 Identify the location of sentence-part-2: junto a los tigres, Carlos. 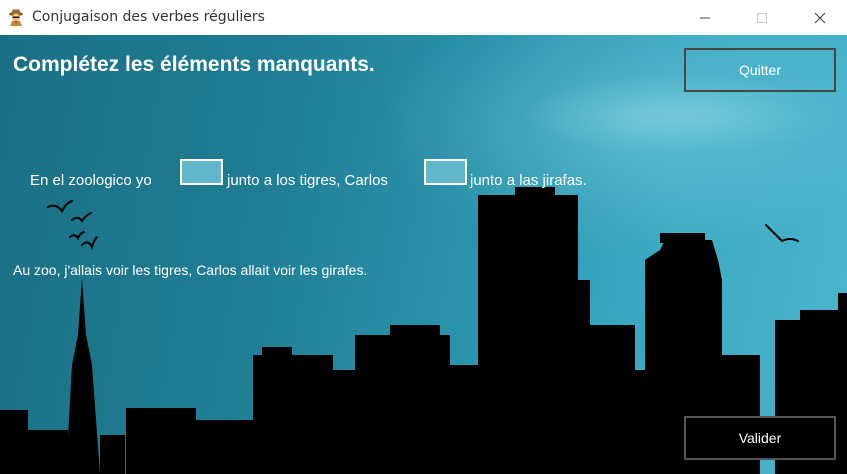
(307, 180).